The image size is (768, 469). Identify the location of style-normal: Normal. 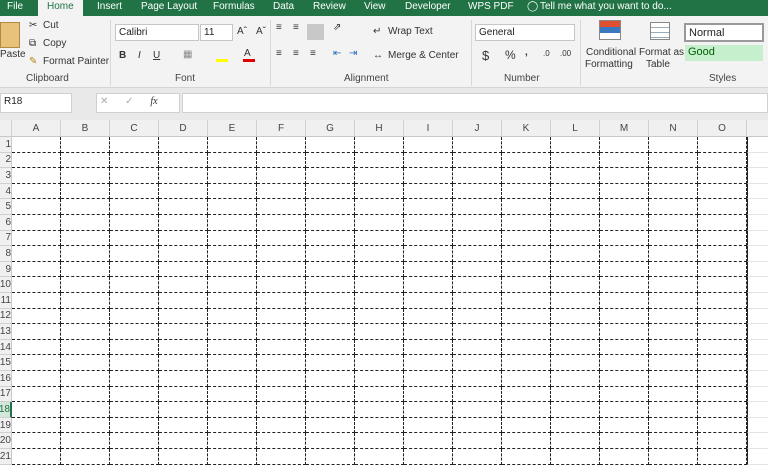
(724, 32).